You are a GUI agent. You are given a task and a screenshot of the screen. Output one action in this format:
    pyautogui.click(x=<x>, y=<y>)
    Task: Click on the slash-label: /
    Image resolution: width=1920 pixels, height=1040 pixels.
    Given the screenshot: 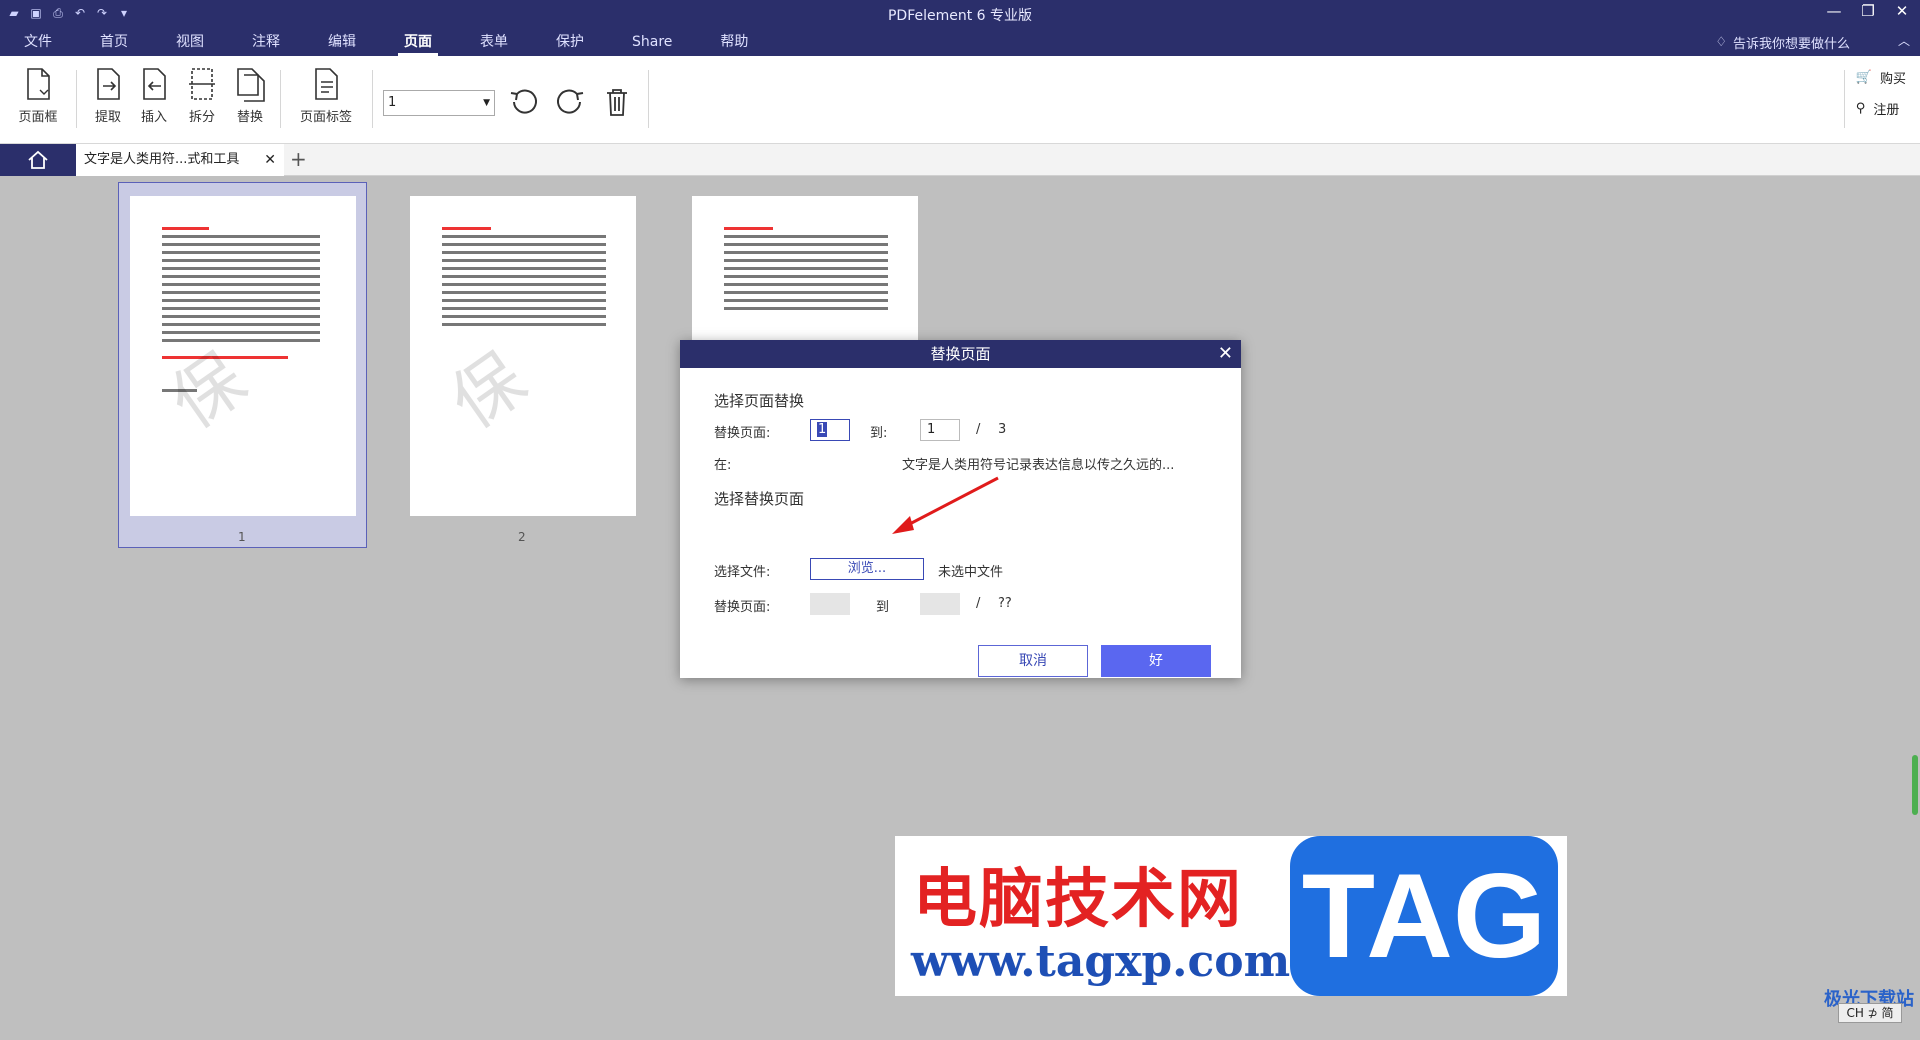 What is the action you would take?
    pyautogui.click(x=978, y=429)
    